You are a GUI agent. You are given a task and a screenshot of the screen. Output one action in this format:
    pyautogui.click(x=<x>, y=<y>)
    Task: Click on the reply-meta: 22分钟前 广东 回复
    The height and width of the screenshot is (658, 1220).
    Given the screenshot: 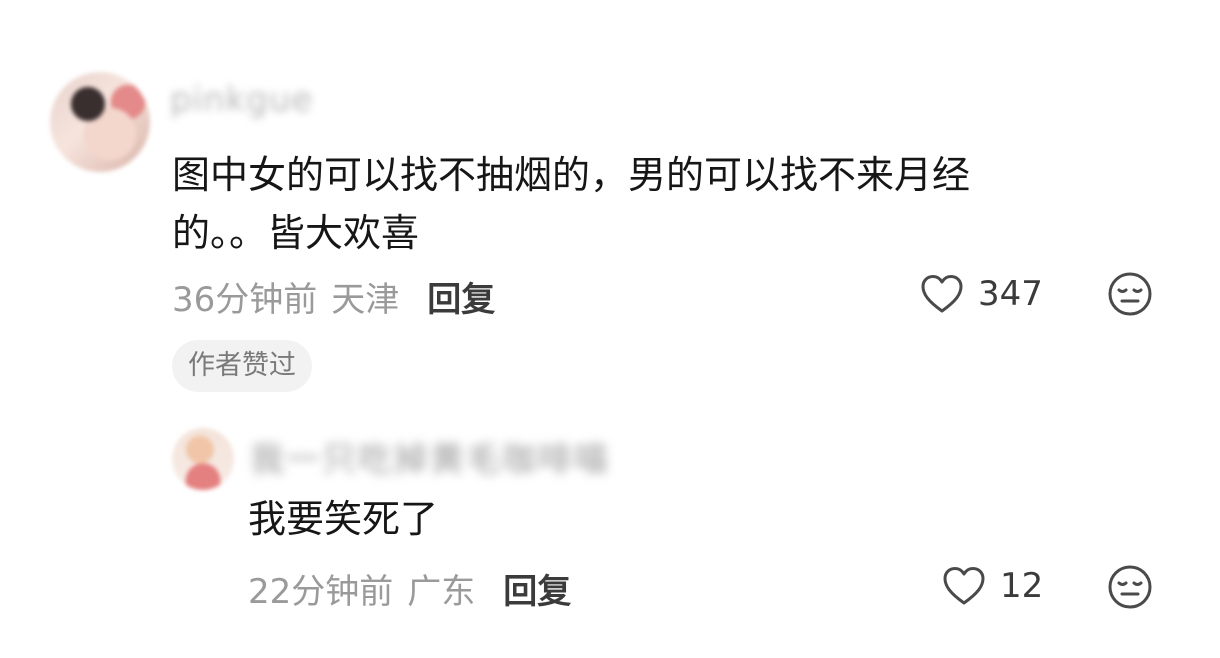 What is the action you would take?
    pyautogui.click(x=409, y=588)
    